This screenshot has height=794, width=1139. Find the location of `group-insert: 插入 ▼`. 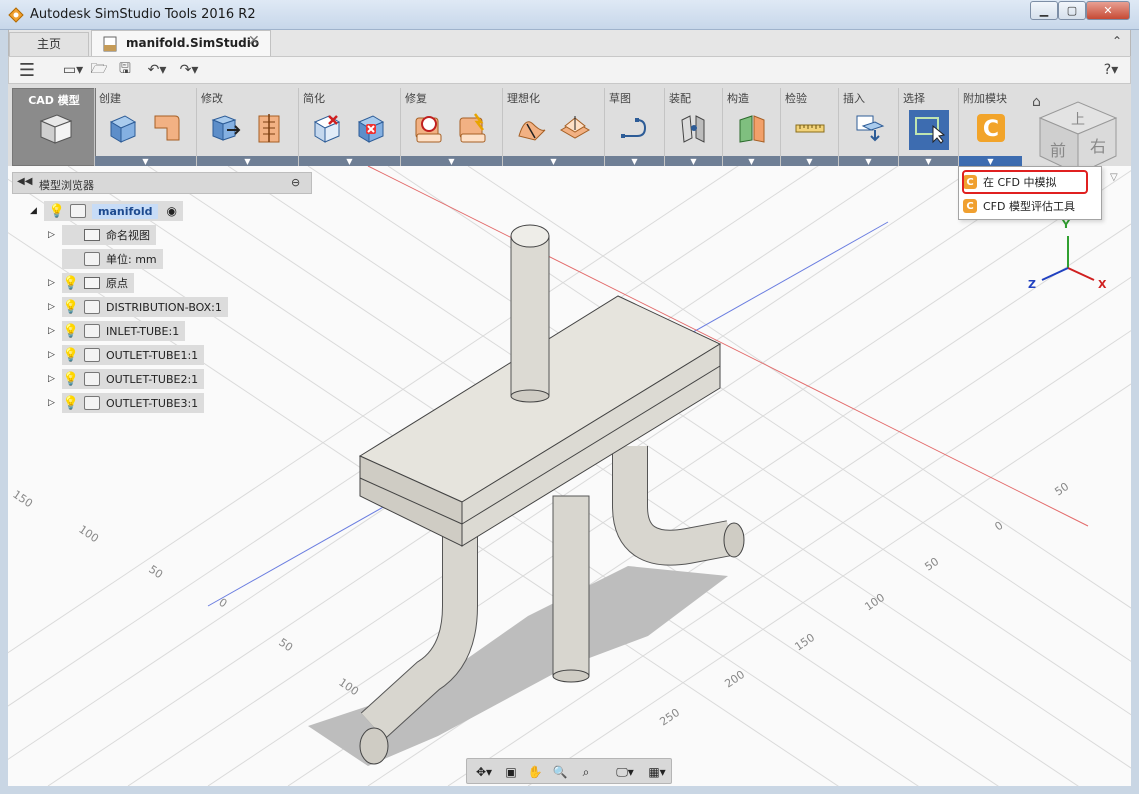

group-insert: 插入 ▼ is located at coordinates (868, 127).